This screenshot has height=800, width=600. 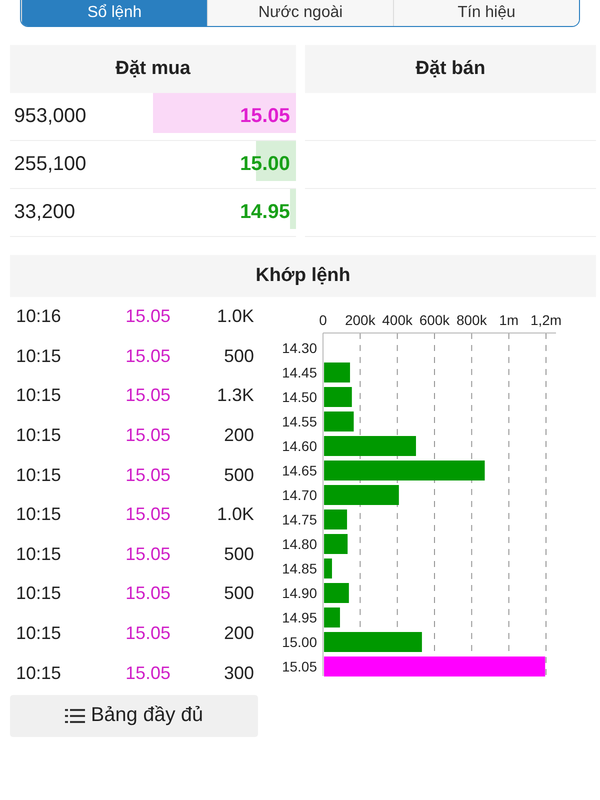 I want to click on trade-volume: 300, so click(x=238, y=673).